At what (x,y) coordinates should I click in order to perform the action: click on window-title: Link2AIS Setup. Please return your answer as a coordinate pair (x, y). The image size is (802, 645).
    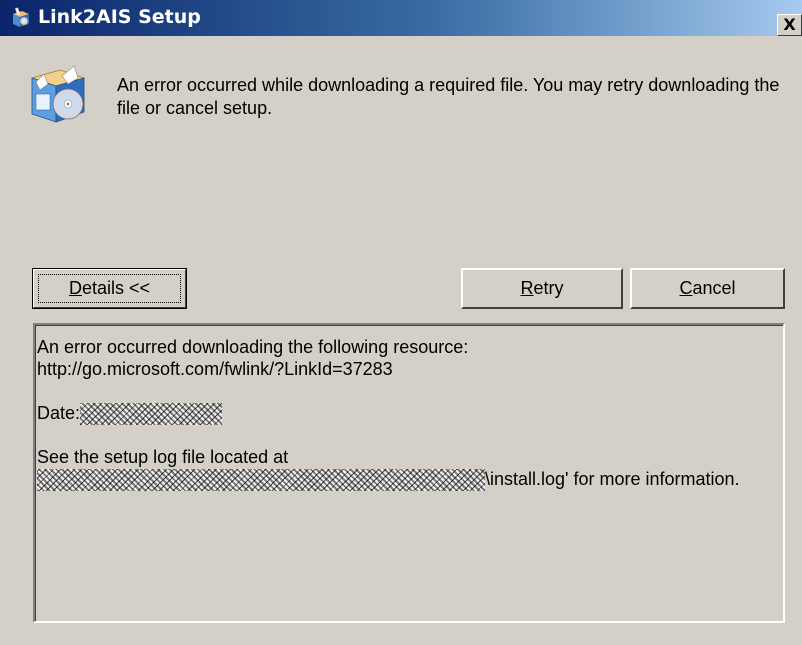
    Looking at the image, I should click on (119, 17).